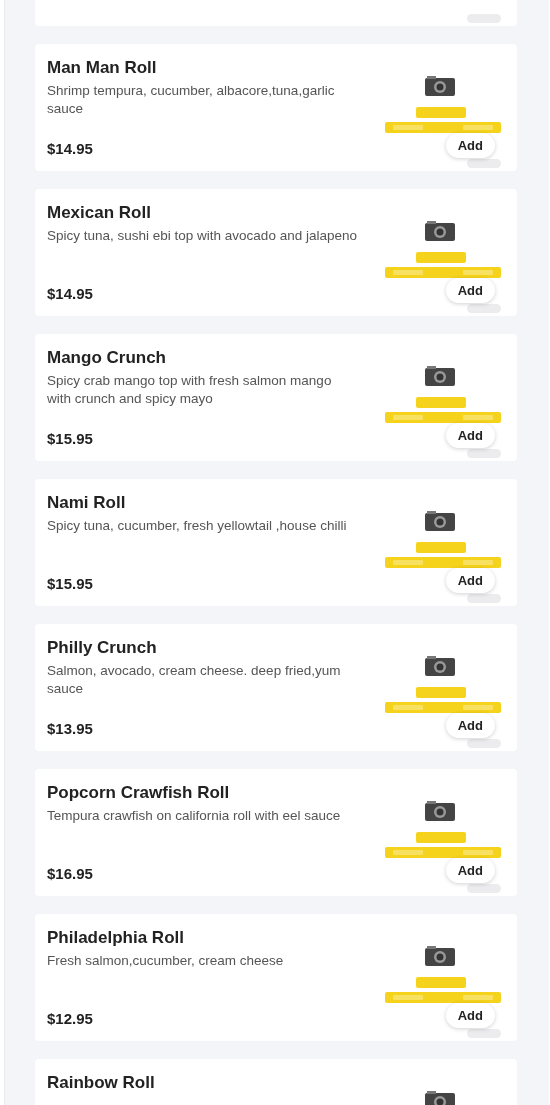  What do you see at coordinates (190, 390) in the screenshot?
I see `item-description: Spicy crab mango top with fresh salmon mango with crunch and spicy mayo` at bounding box center [190, 390].